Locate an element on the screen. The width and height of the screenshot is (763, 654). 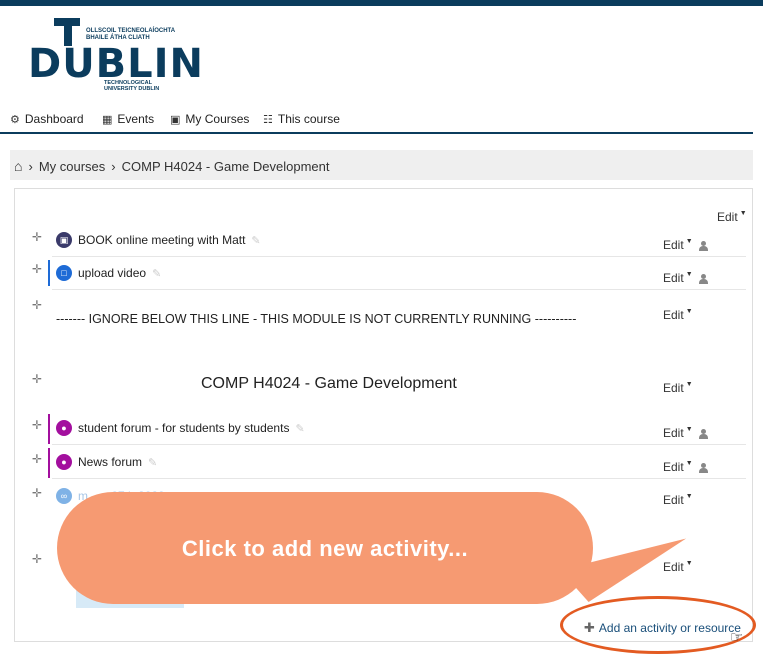
logo-t-bar is located at coordinates (67, 22).